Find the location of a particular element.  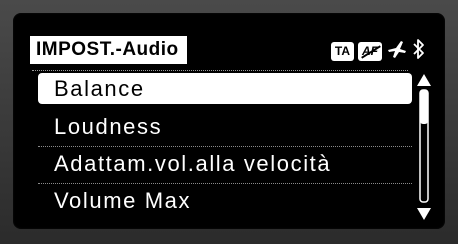

header-bar: IMPOST.-Audio TA AF is located at coordinates (229, 51).